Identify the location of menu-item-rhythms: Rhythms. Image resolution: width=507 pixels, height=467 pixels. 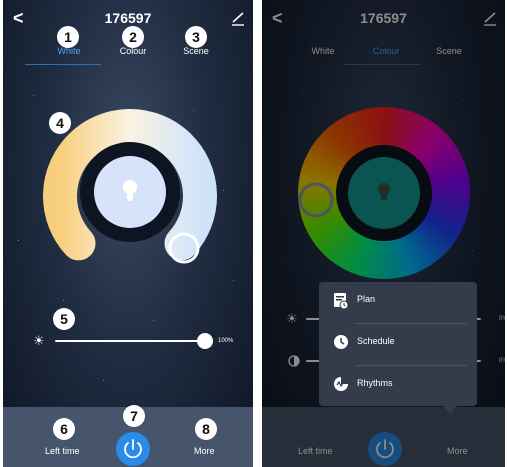
(398, 386).